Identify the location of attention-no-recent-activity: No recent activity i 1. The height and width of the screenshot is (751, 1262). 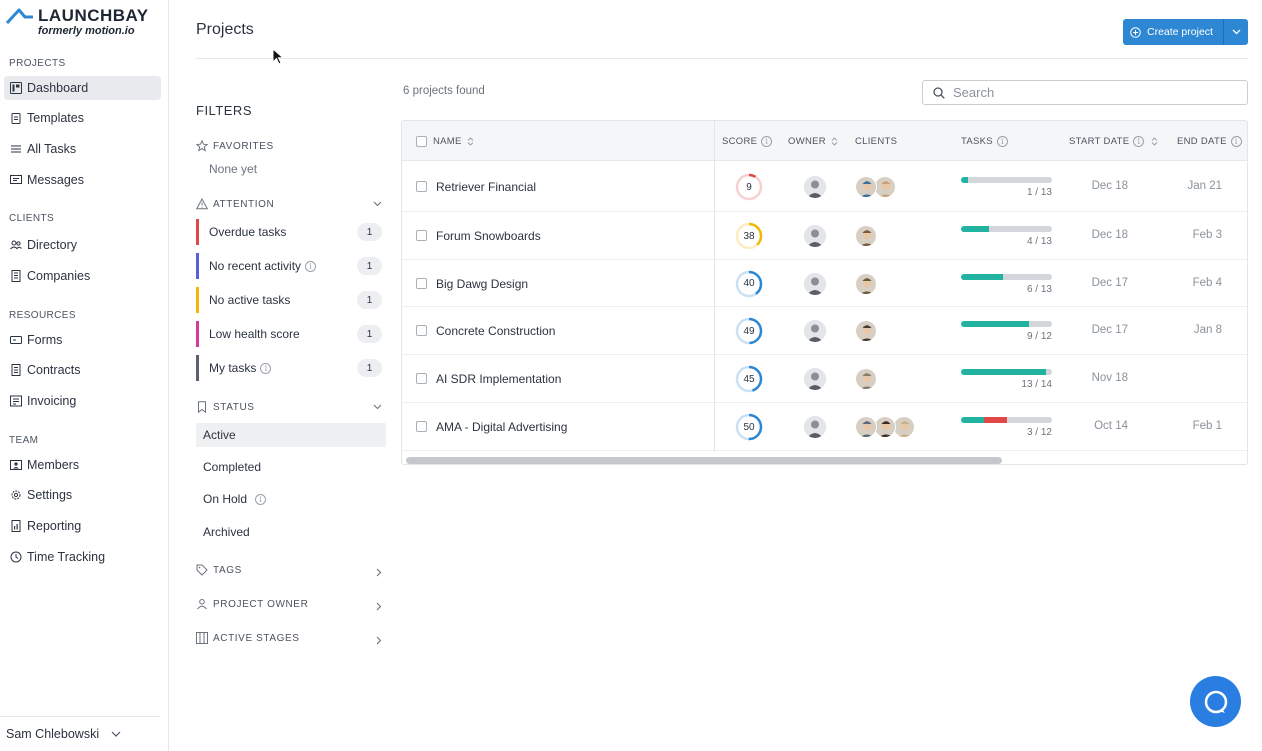
(289, 266).